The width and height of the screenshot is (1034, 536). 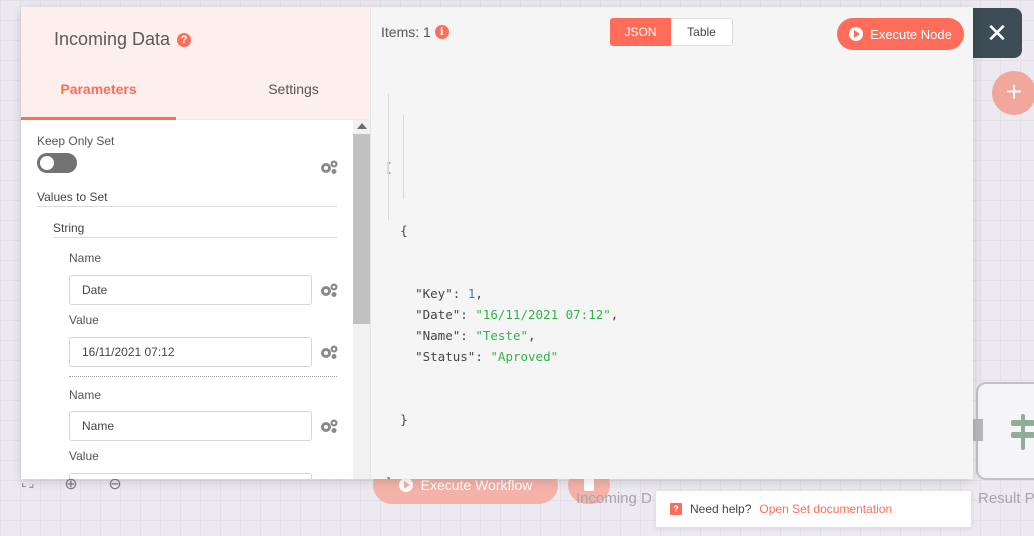 I want to click on field-1-name-input, so click(x=190, y=290).